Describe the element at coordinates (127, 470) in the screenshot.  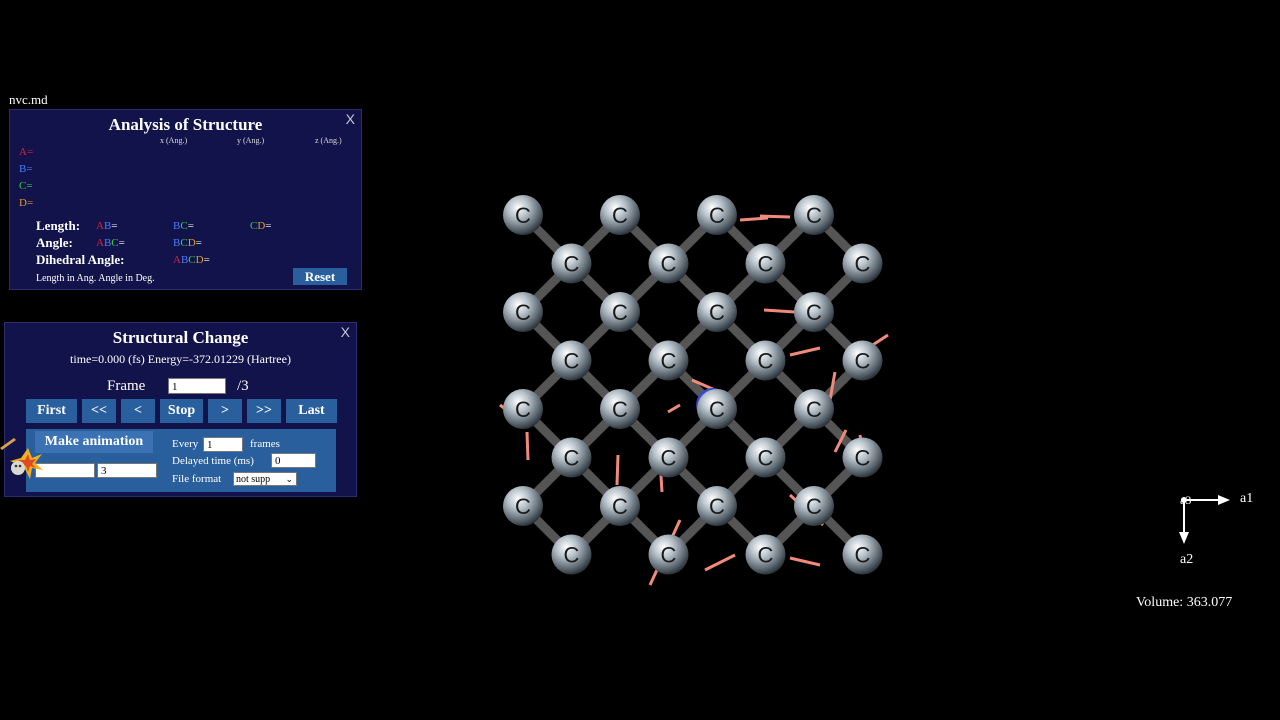
I see `range-end-input: 3` at that location.